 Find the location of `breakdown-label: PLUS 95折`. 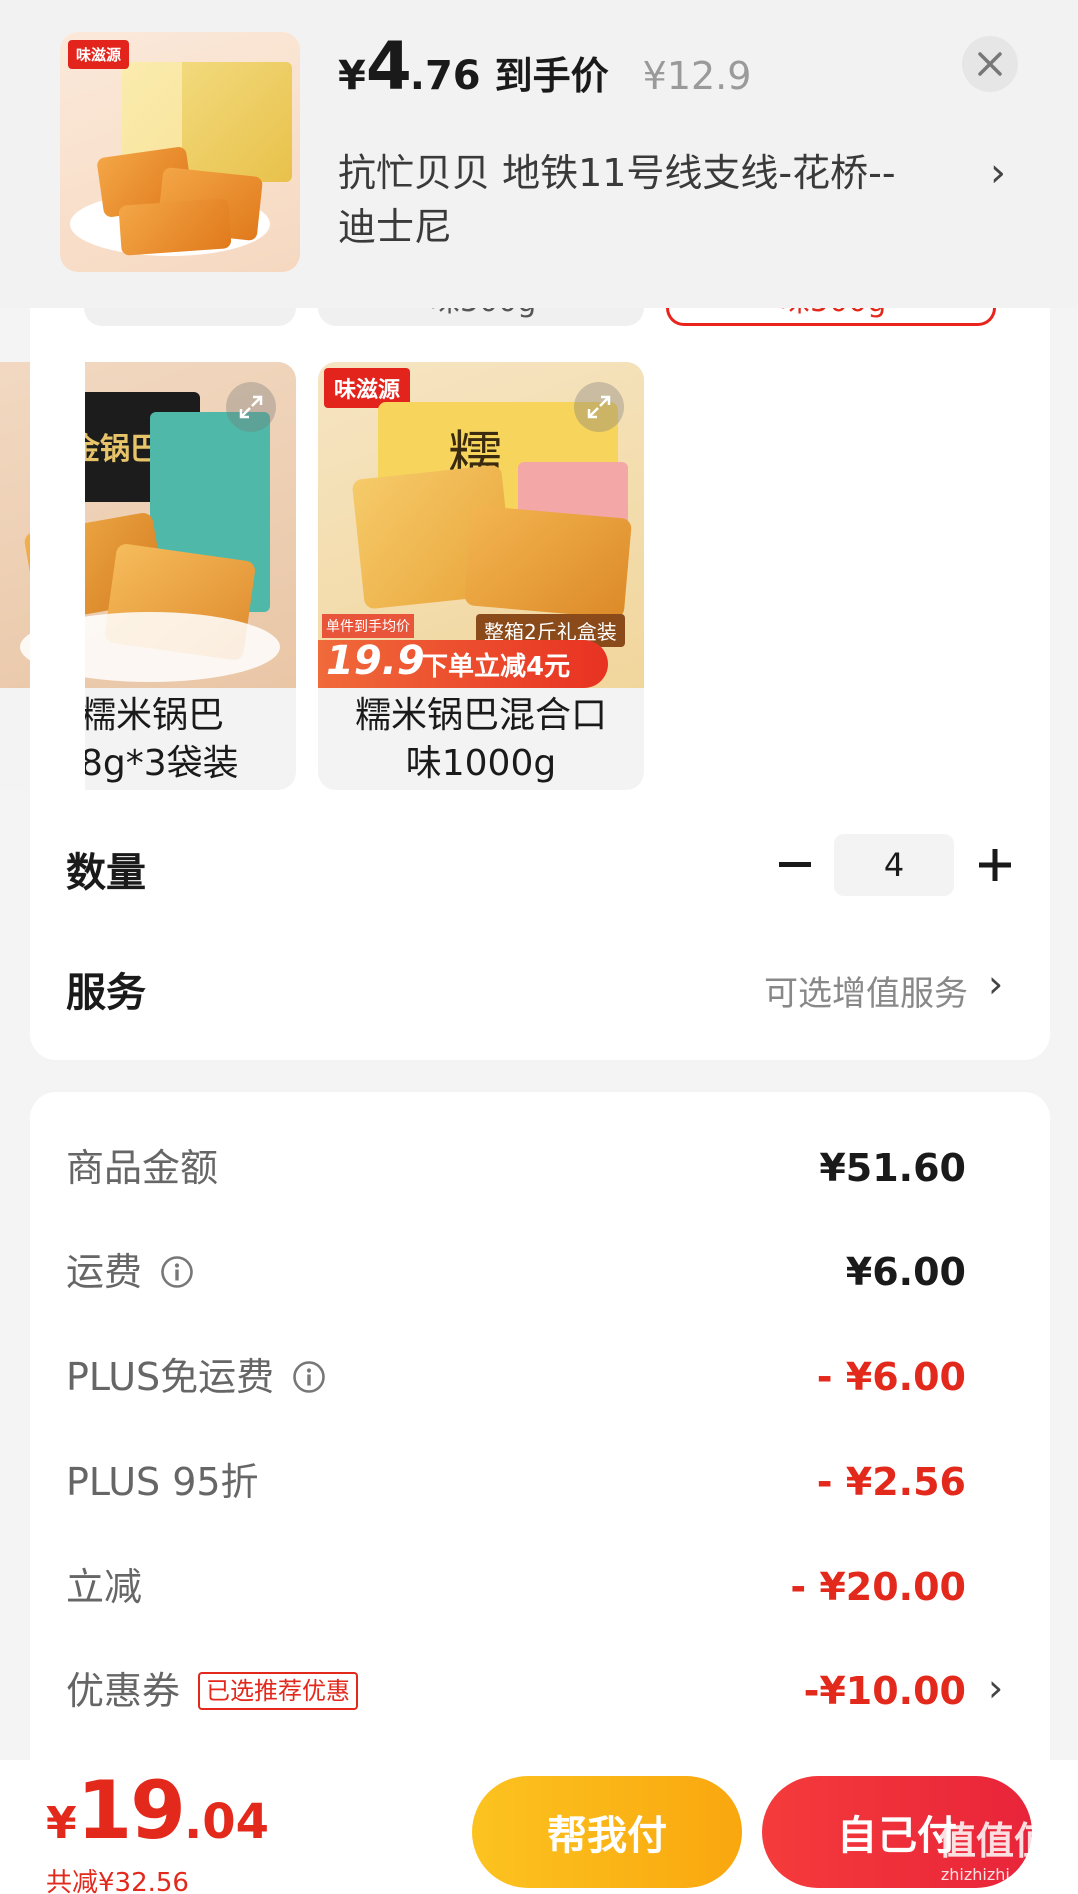

breakdown-label: PLUS 95折 is located at coordinates (162, 1482).